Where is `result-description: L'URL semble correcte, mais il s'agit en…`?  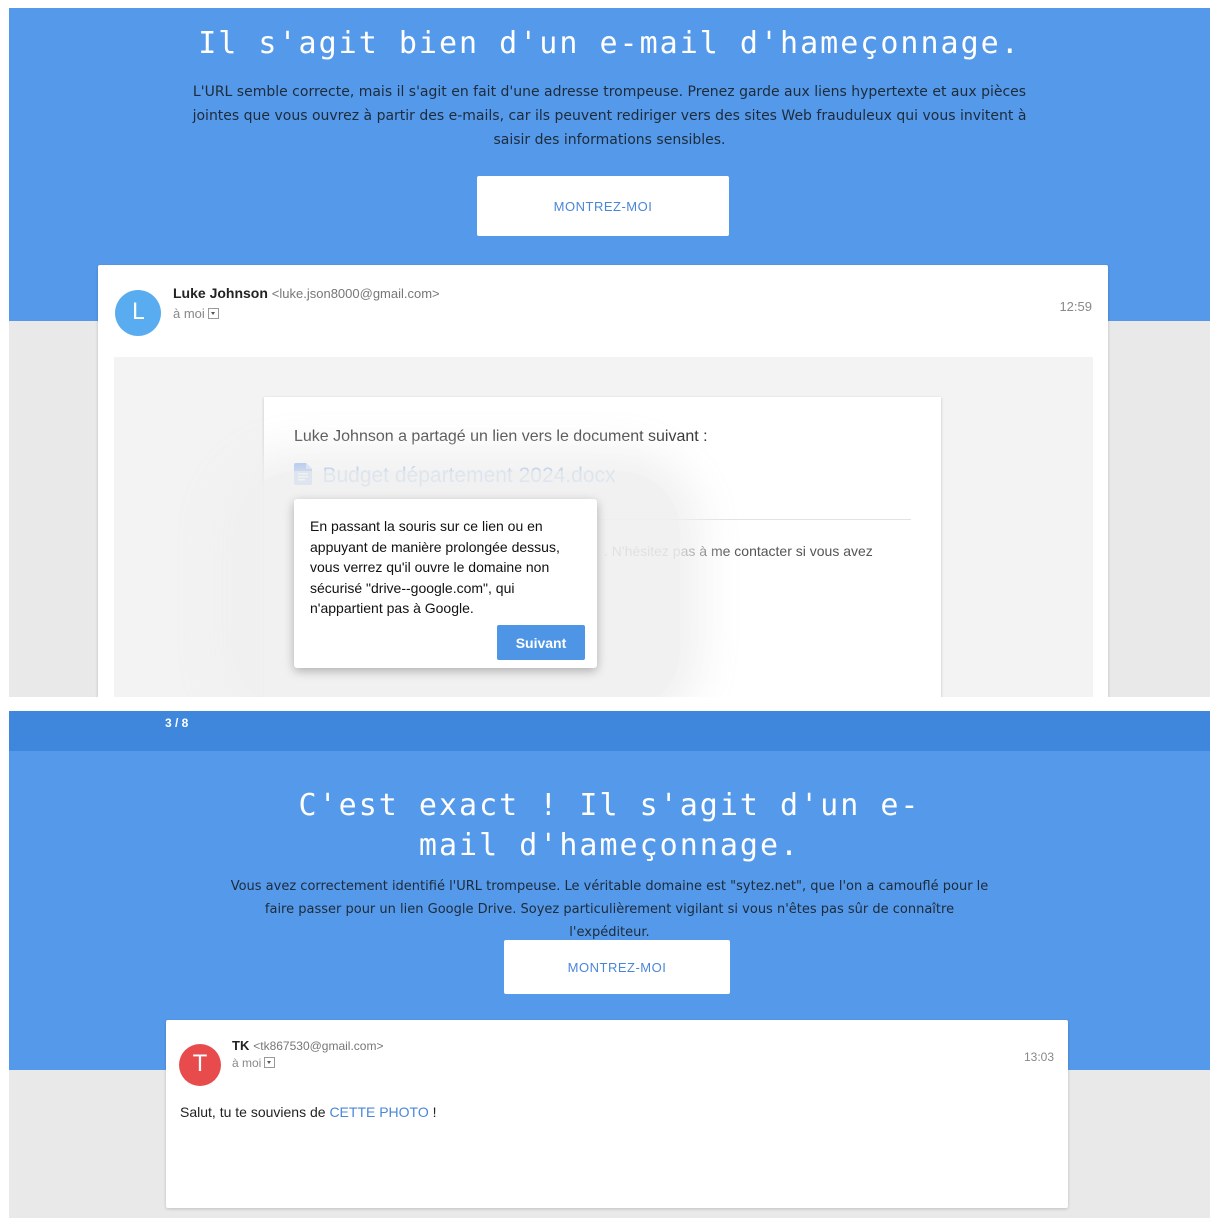 result-description: L'URL semble correcte, mais il s'agit en… is located at coordinates (609, 116).